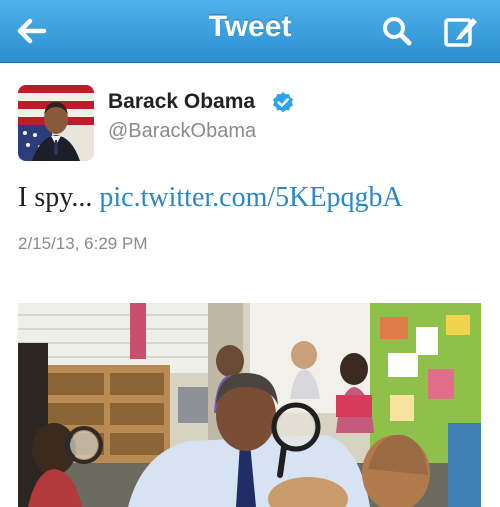 The image size is (500, 507). I want to click on navigation-bar: Tweet, so click(250, 31).